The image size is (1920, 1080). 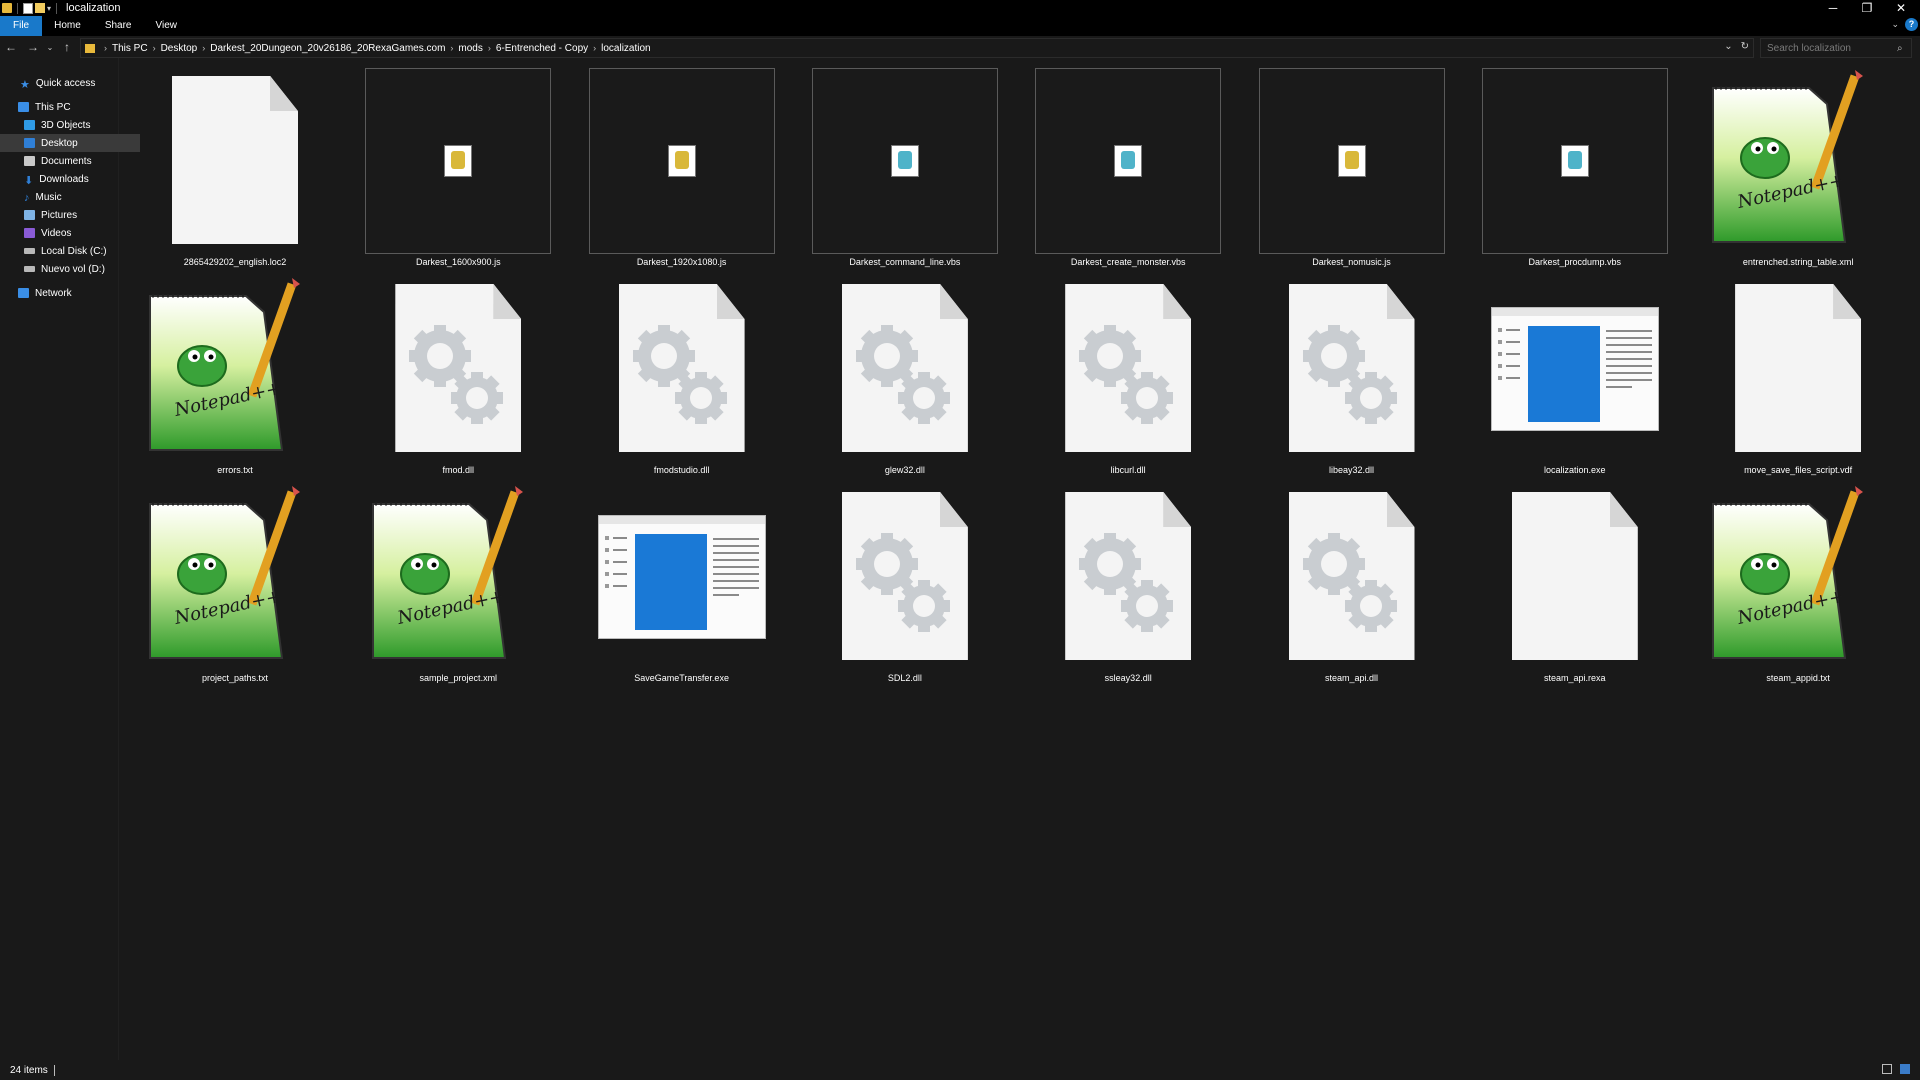 What do you see at coordinates (1867, 8) in the screenshot?
I see `restore-button: ❐` at bounding box center [1867, 8].